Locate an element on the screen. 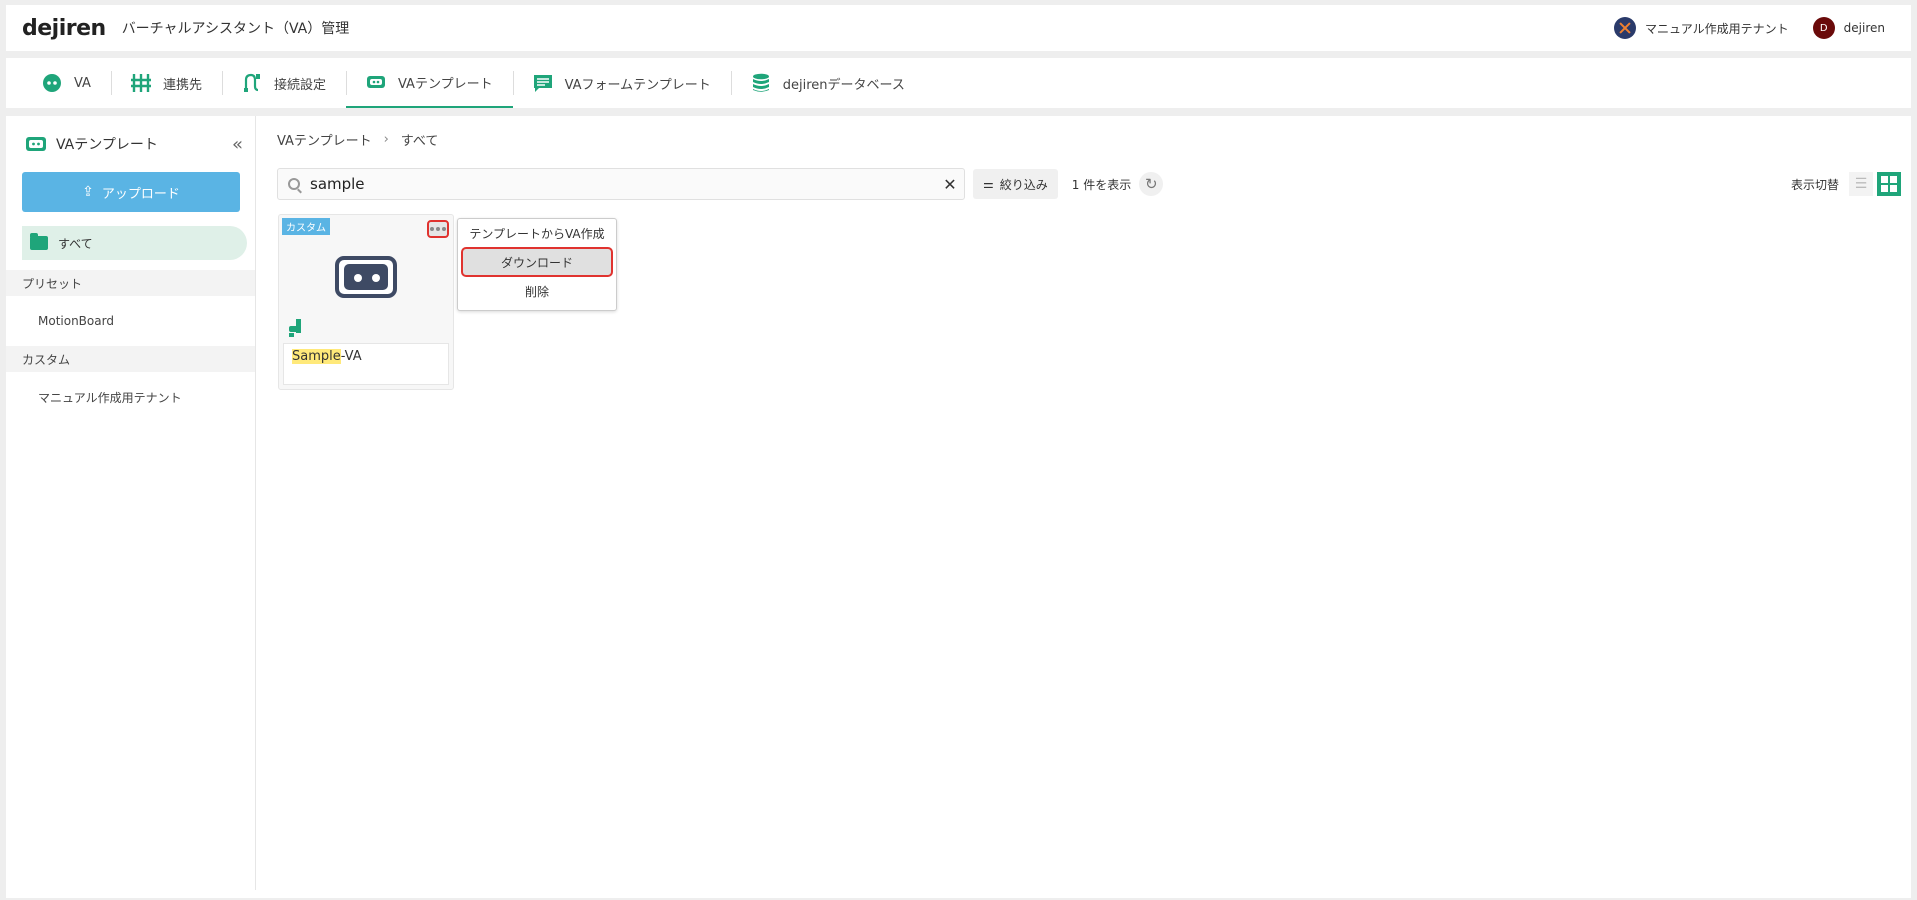  toolbar: ✕ ⚌ 絞り込み 1 件を表示 ↻ 表示切替 ☰ is located at coordinates (1094, 184).